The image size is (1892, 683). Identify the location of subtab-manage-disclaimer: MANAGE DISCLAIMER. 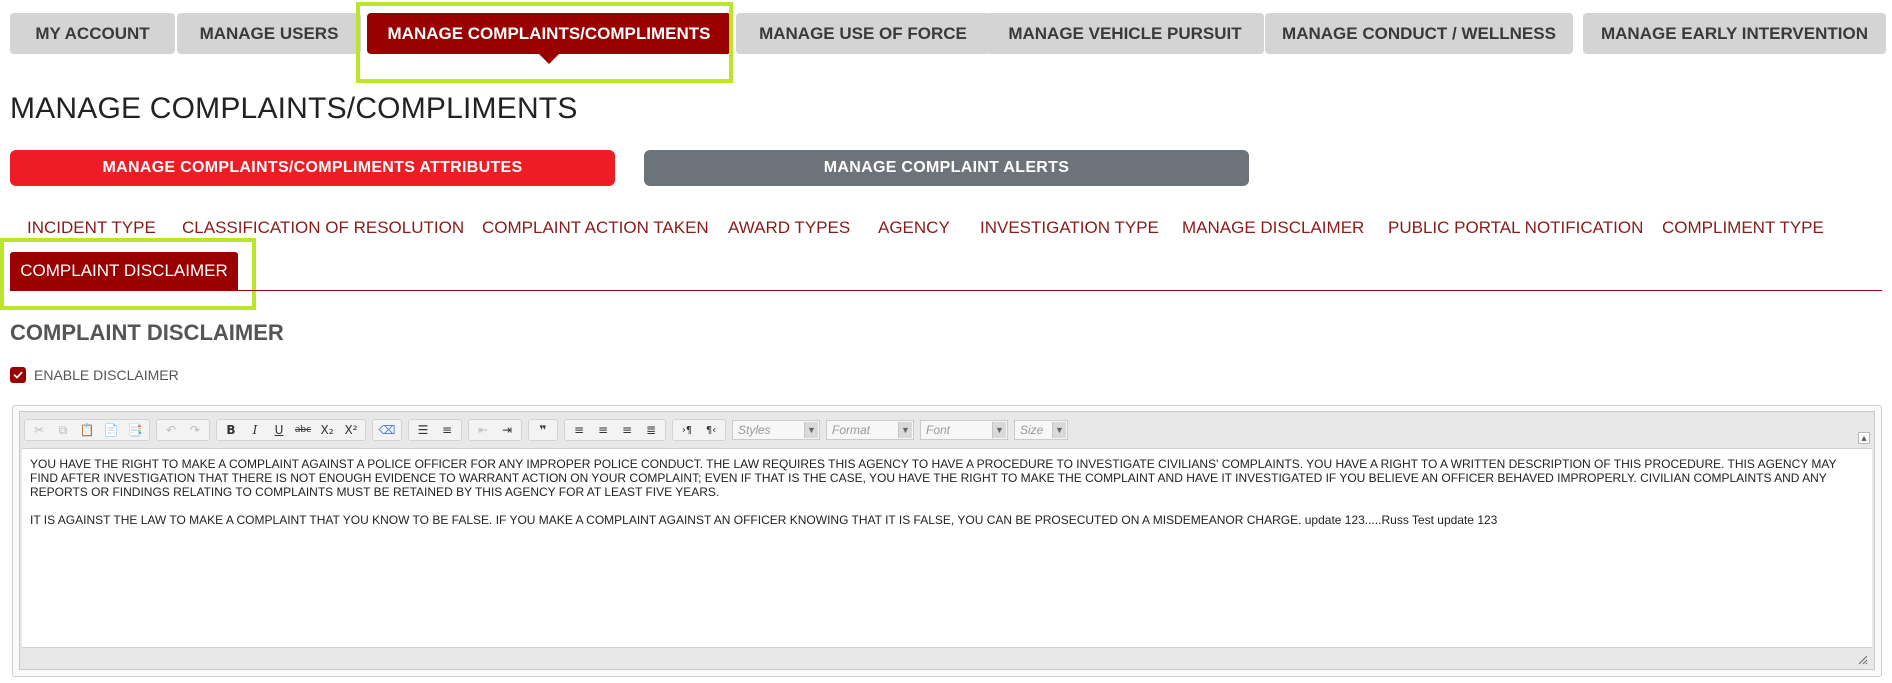
(1273, 230).